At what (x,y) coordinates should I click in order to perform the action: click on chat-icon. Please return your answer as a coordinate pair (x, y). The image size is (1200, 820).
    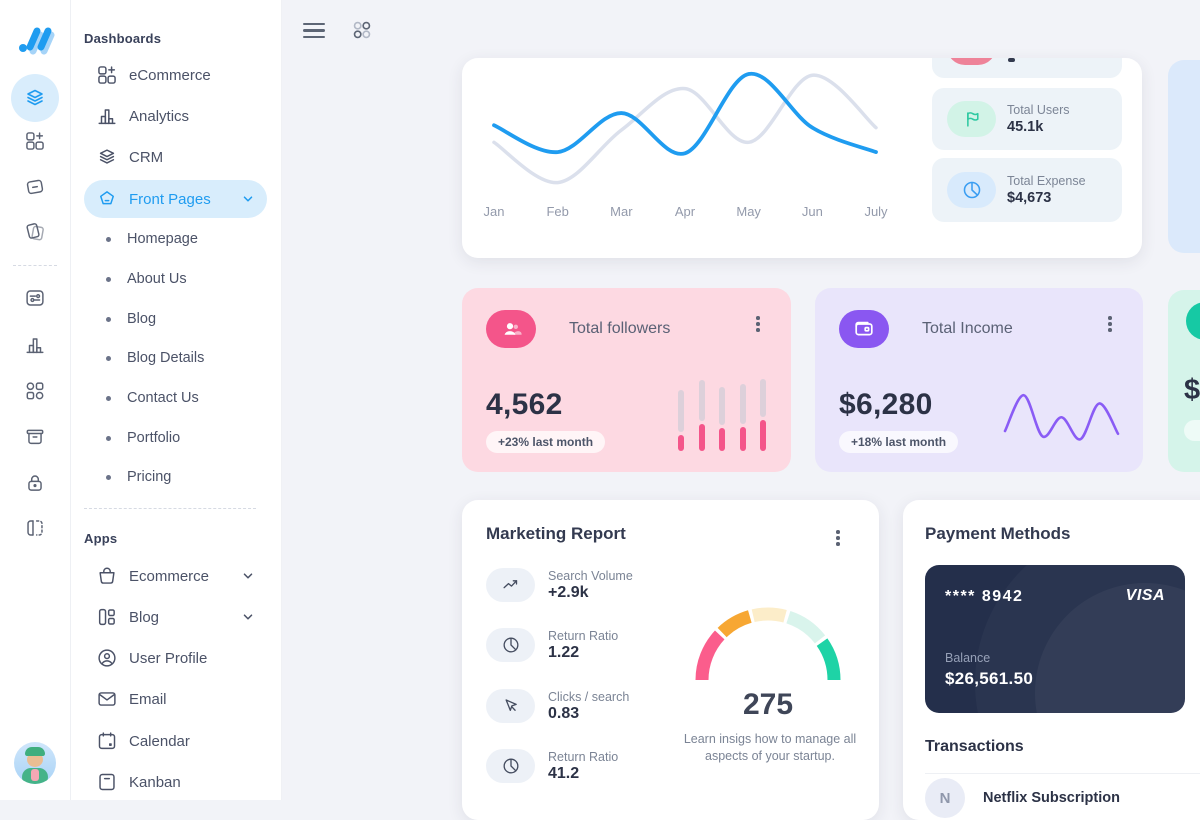
    Looking at the image, I should click on (35, 187).